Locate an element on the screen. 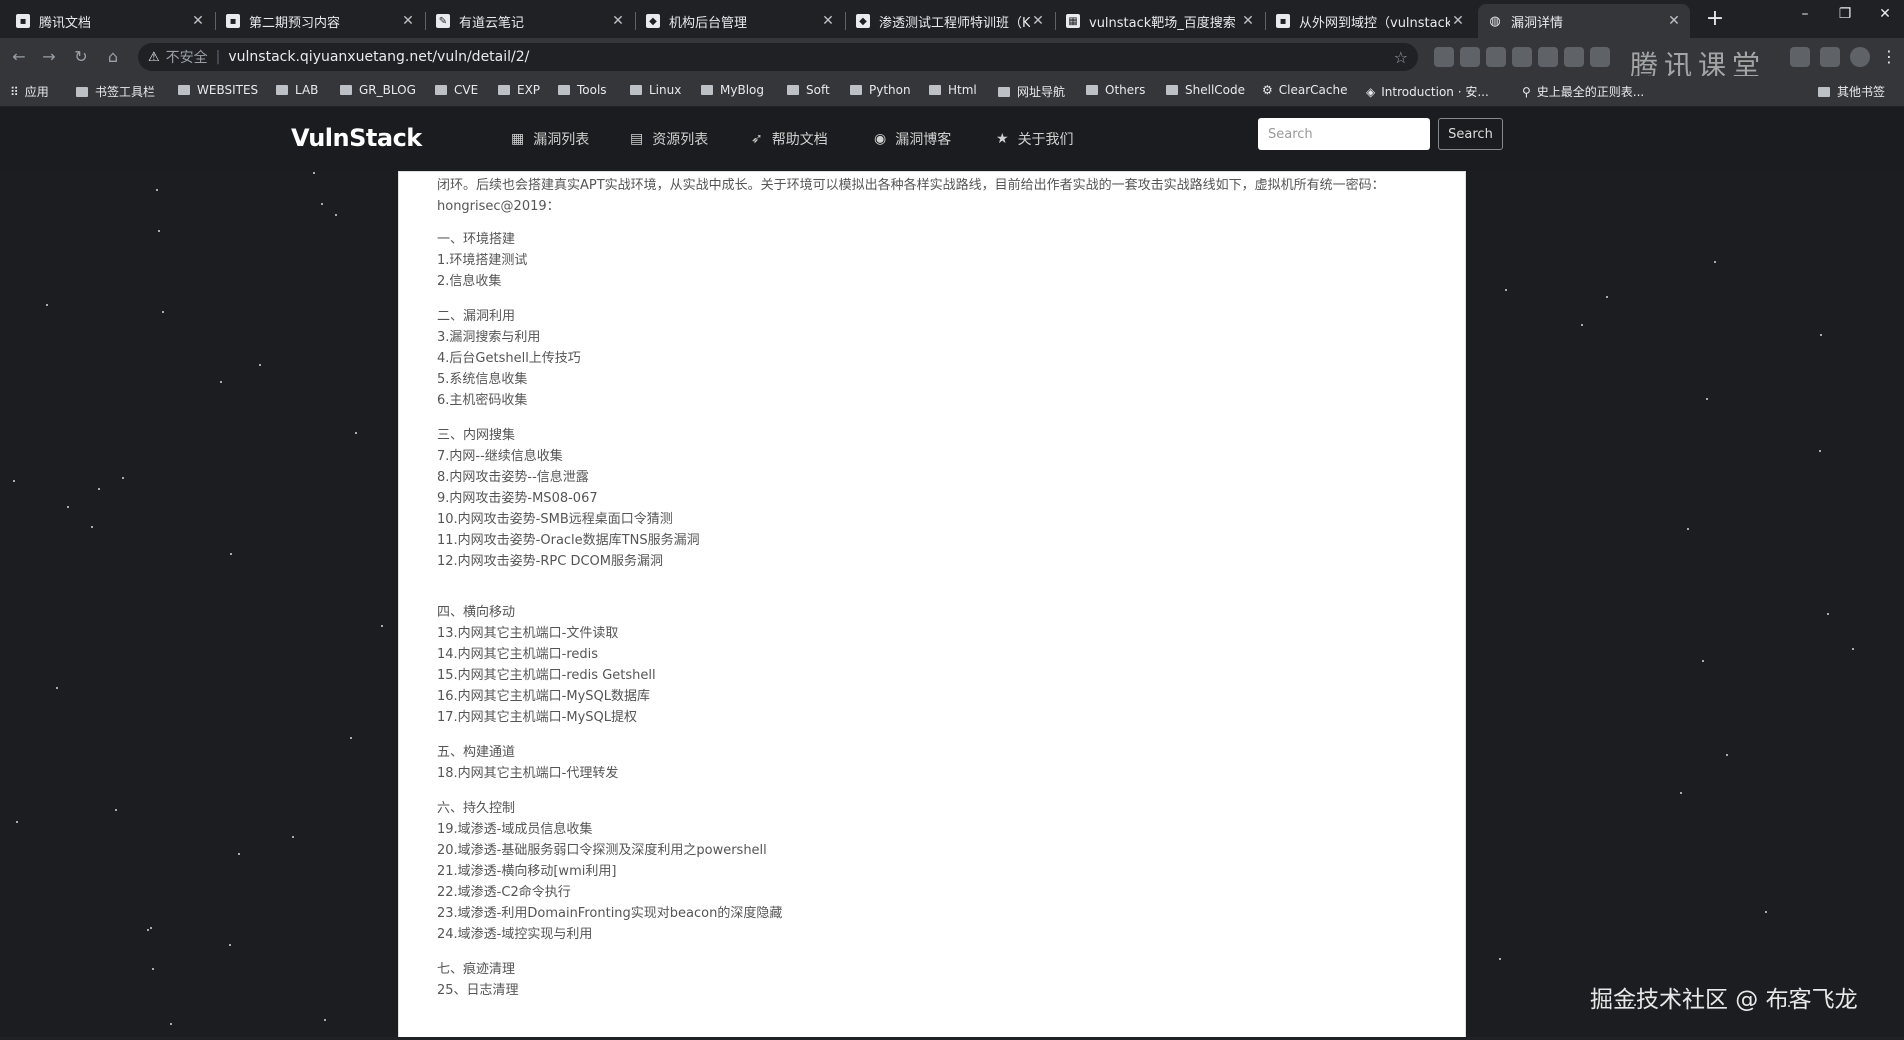 This screenshot has height=1040, width=1904. route-item: 1.环境搭建测试 is located at coordinates (482, 260).